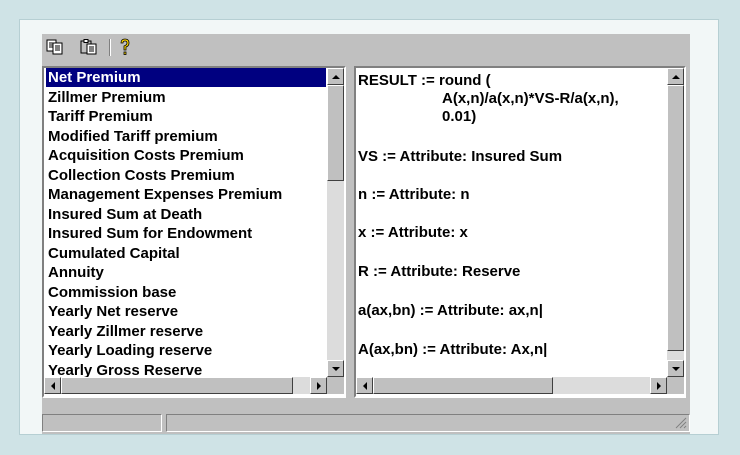 The width and height of the screenshot is (740, 455). What do you see at coordinates (335, 133) in the screenshot?
I see `list-scroll-thumb` at bounding box center [335, 133].